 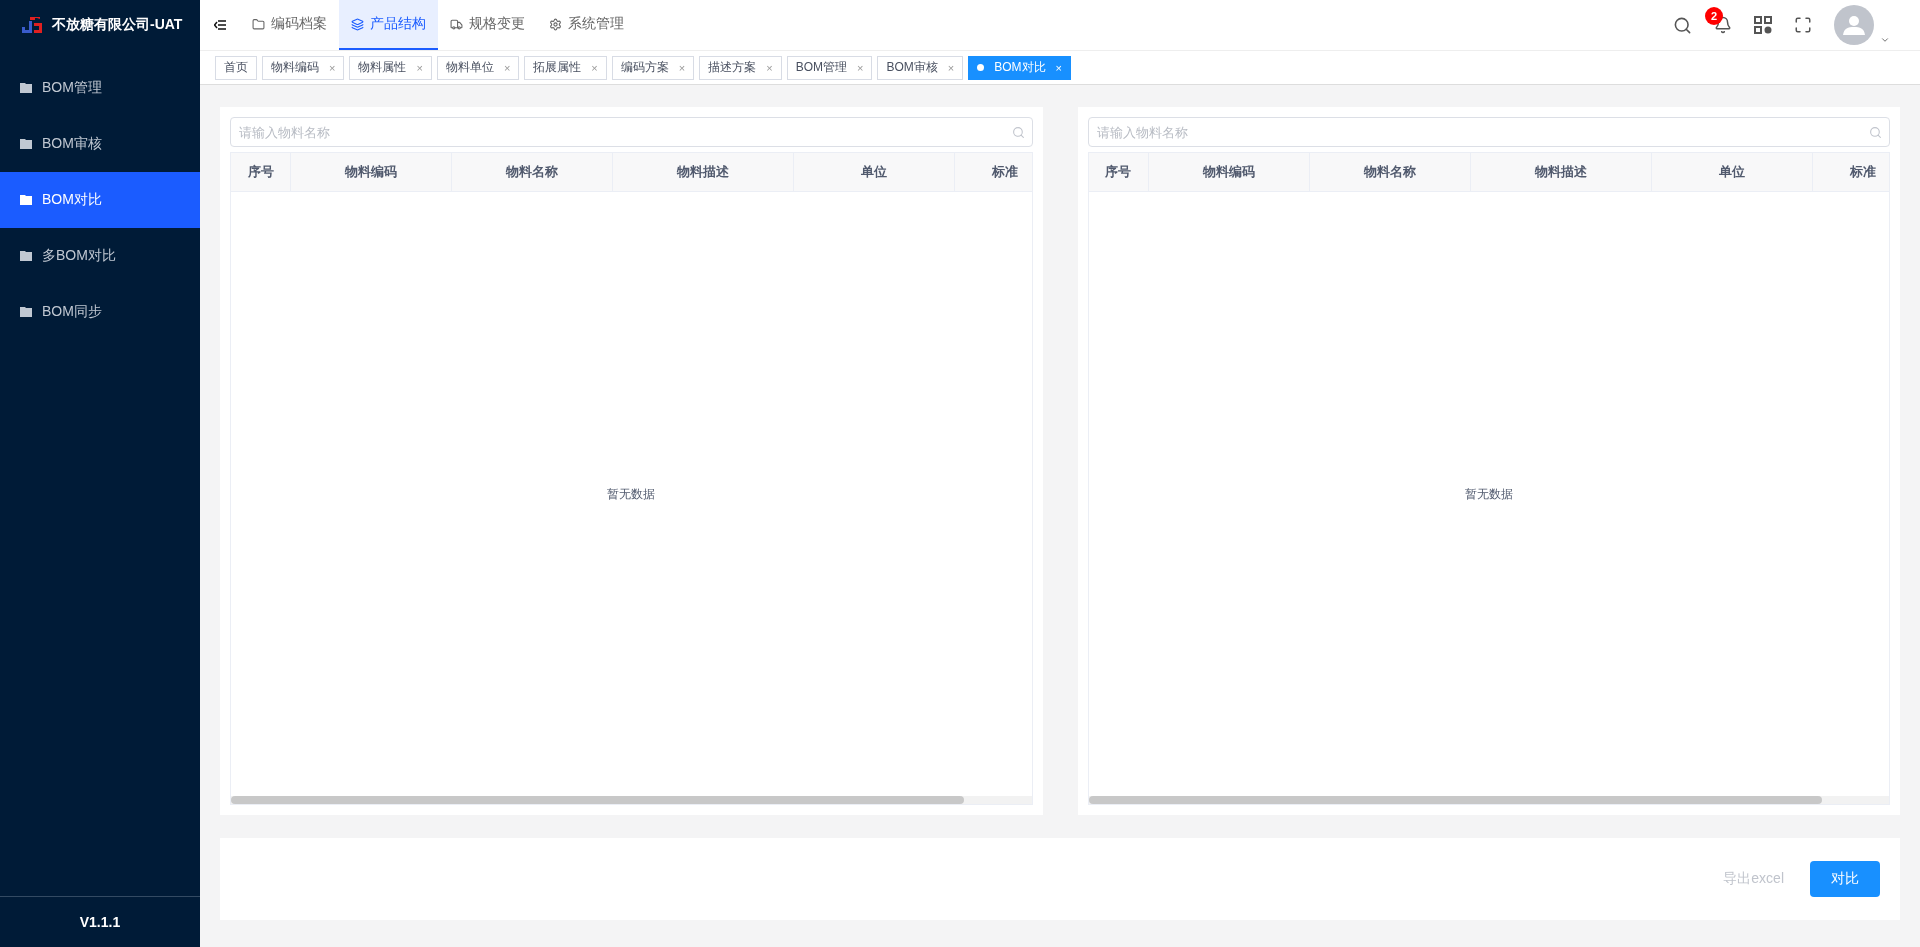 What do you see at coordinates (586, 25) in the screenshot?
I see `top-menu-item: 系统管理` at bounding box center [586, 25].